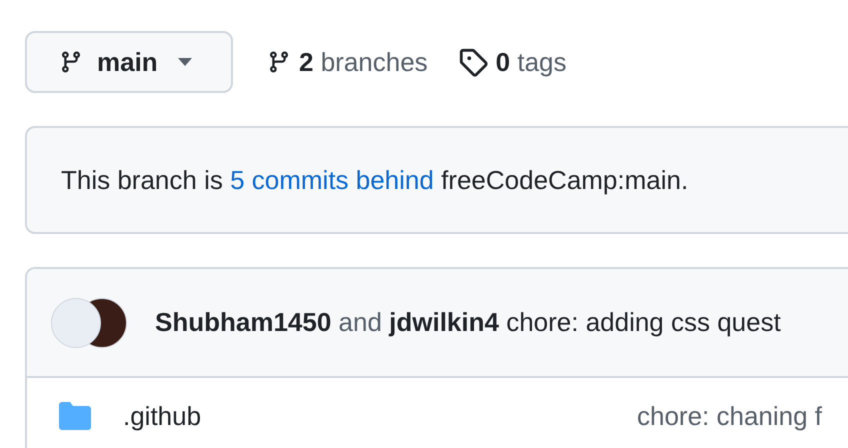 Image resolution: width=848 pixels, height=448 pixels. Describe the element at coordinates (76, 323) in the screenshot. I see `avatar` at that location.